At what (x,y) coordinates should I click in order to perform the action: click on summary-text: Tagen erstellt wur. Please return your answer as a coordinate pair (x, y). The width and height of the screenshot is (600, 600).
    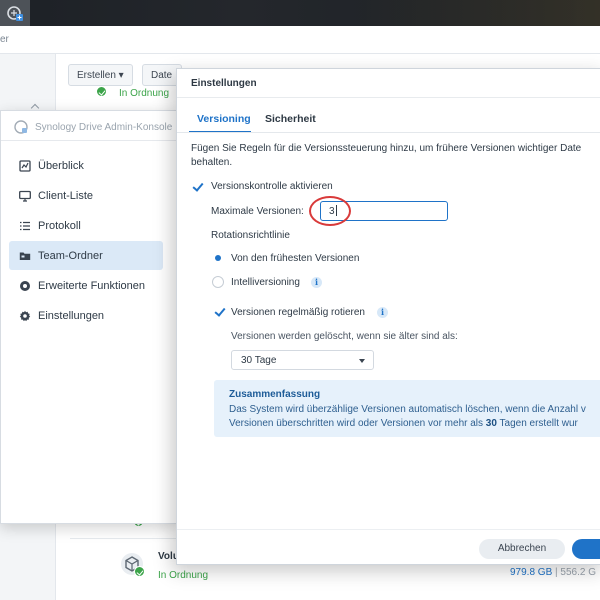
    Looking at the image, I should click on (537, 423).